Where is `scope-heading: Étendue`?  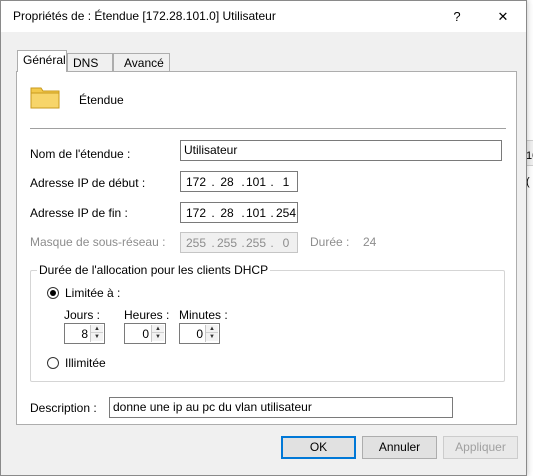
scope-heading: Étendue is located at coordinates (101, 100).